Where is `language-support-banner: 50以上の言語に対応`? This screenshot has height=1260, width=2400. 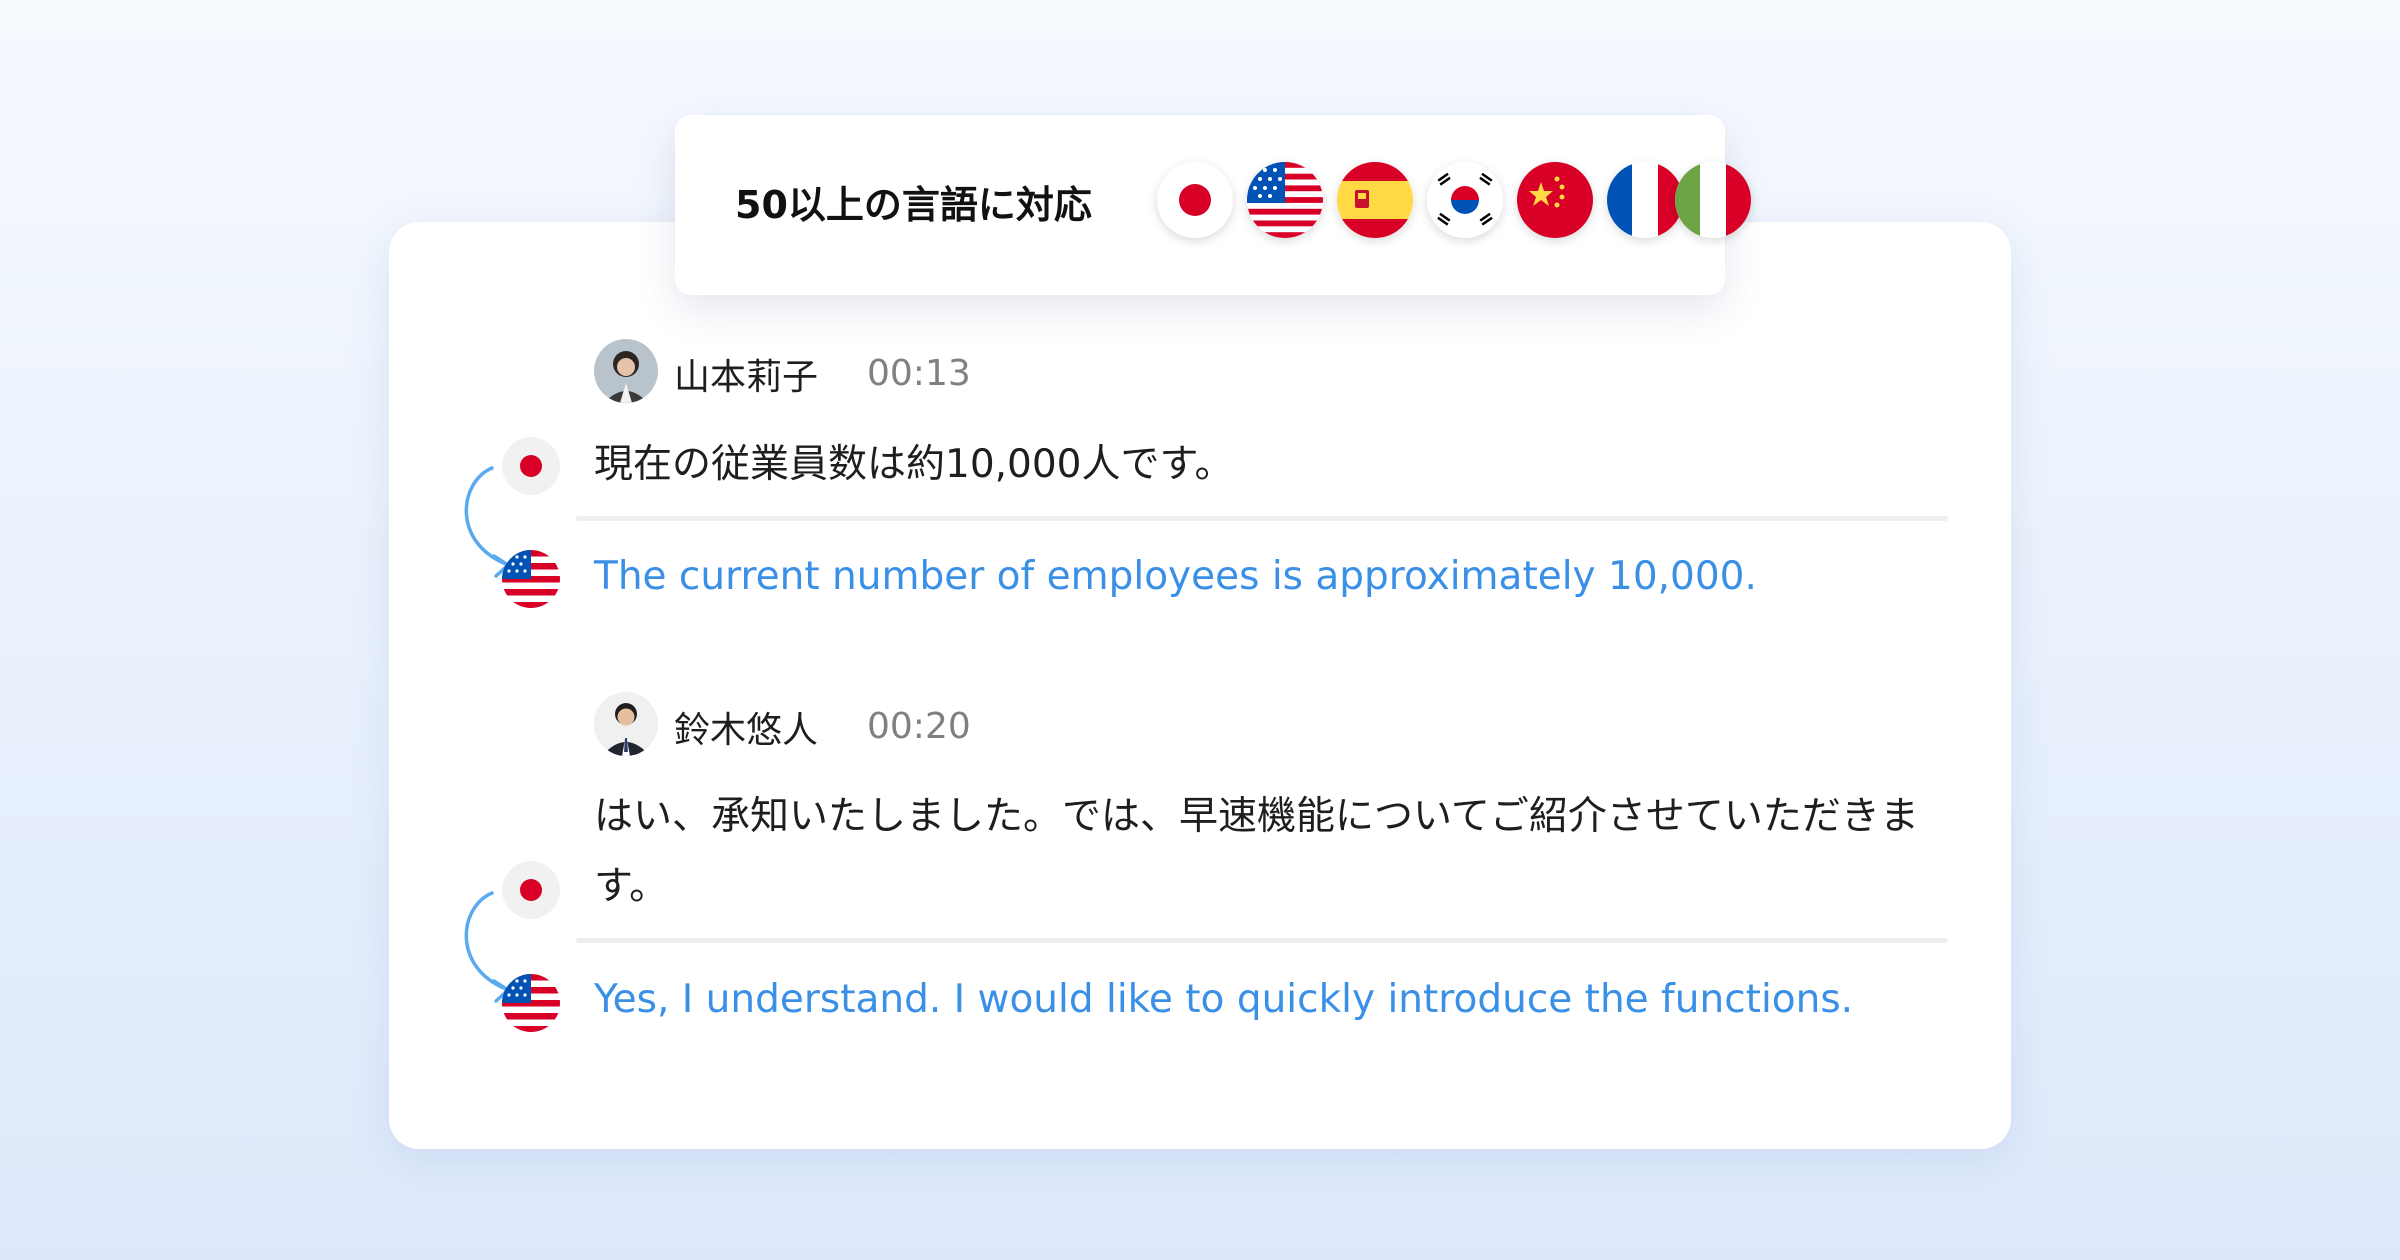 language-support-banner: 50以上の言語に対応 is located at coordinates (1213, 205).